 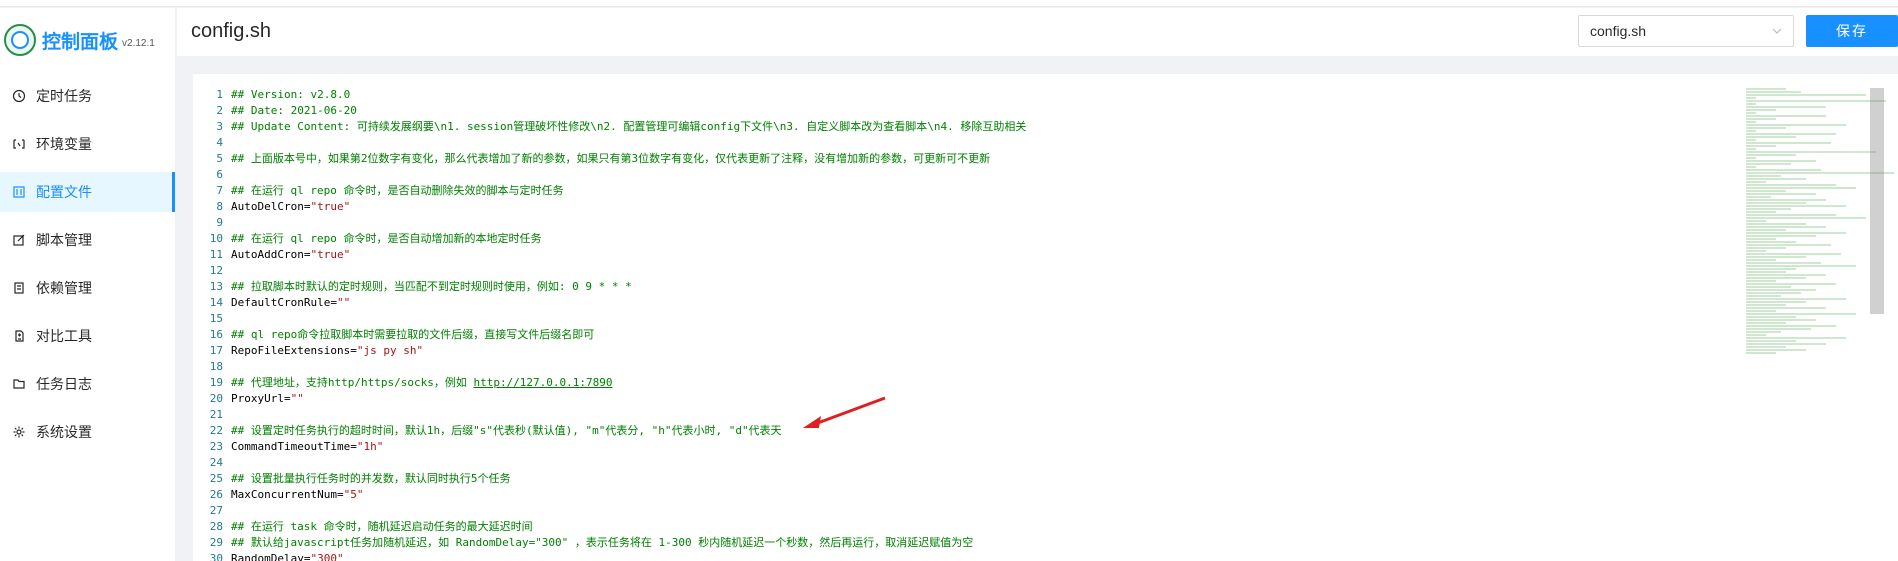 I want to click on code-token: "300", so click(x=327, y=556).